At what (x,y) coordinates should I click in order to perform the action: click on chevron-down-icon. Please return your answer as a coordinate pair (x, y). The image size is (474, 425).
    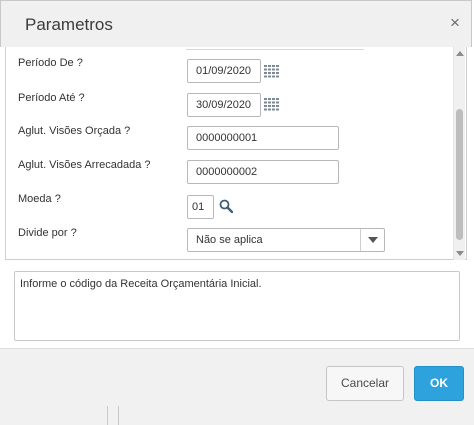
    Looking at the image, I should click on (373, 240).